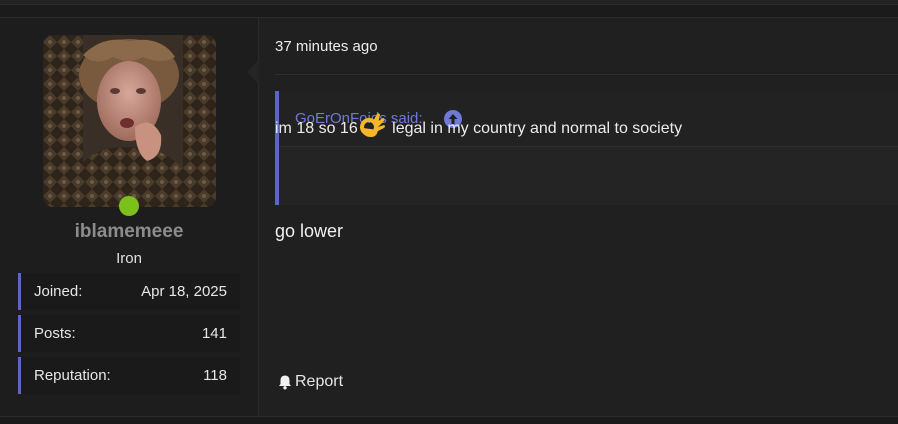  What do you see at coordinates (326, 46) in the screenshot?
I see `post-timestamp: 37 minutes ago` at bounding box center [326, 46].